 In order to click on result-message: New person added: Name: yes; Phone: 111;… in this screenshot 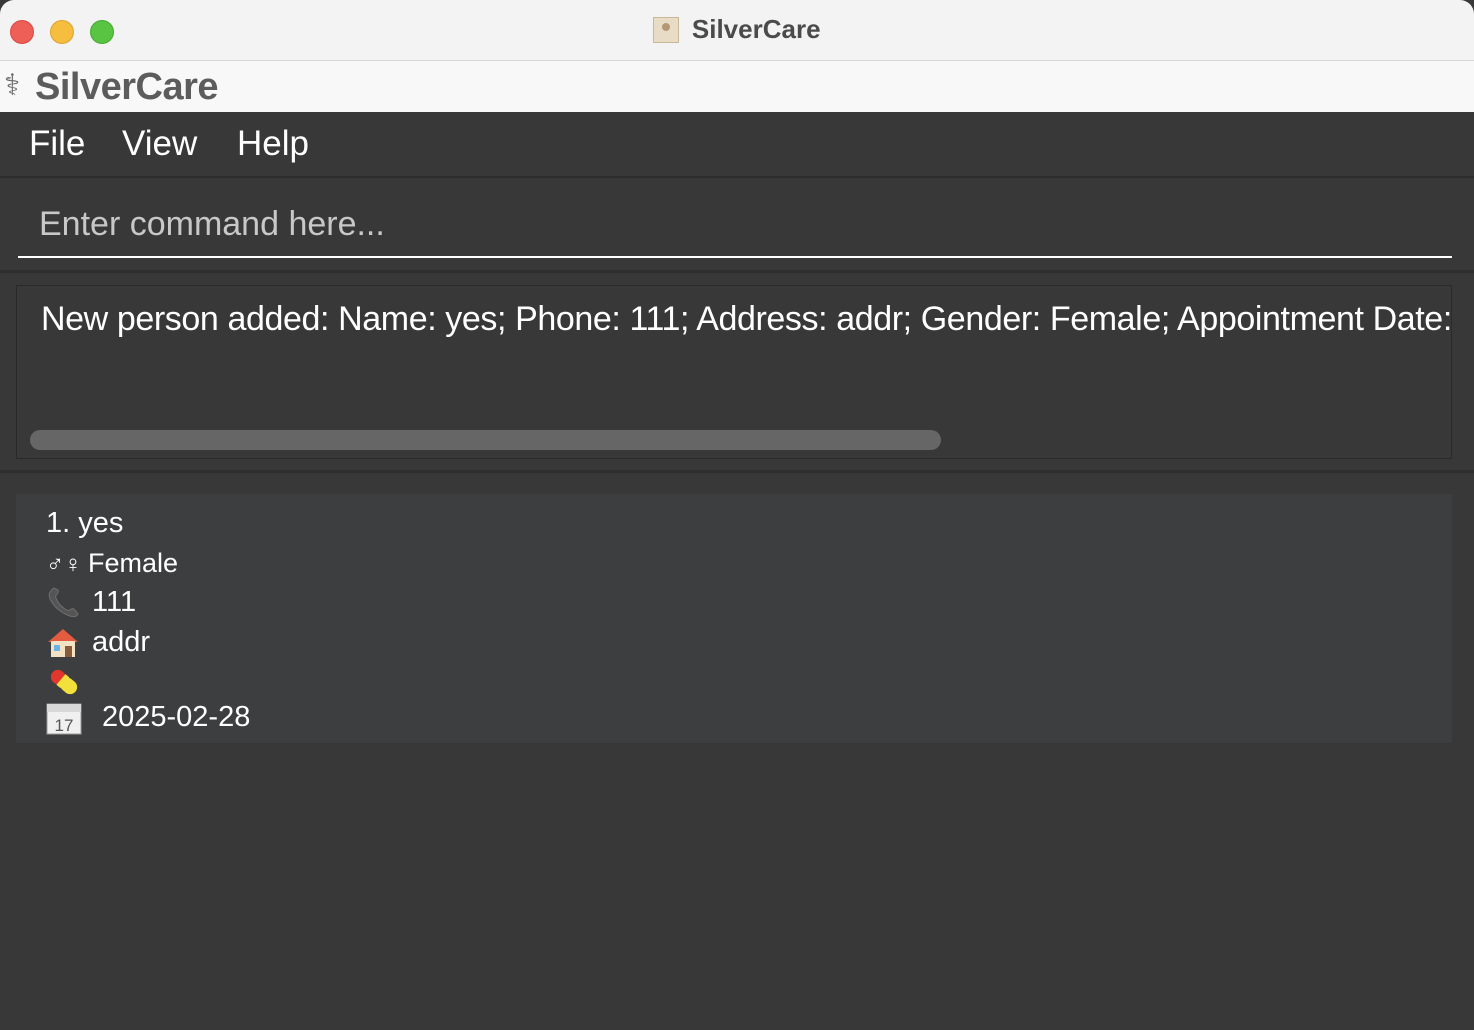, I will do `click(746, 319)`.